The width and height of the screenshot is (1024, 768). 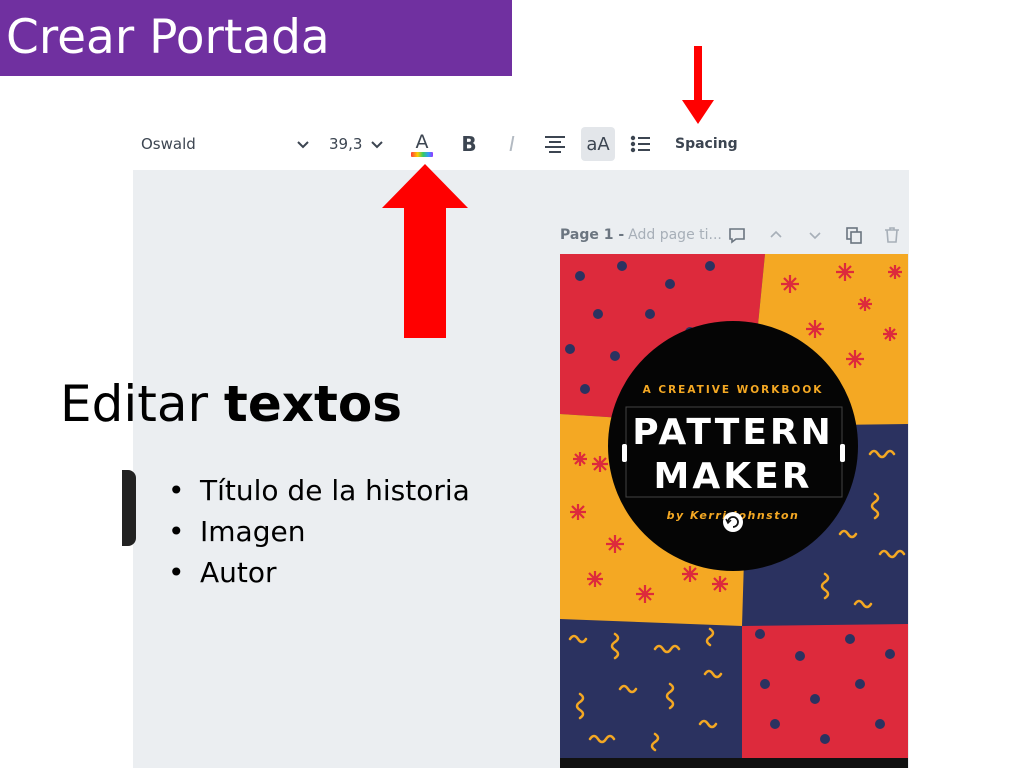 I want to click on heading-bold: textos, so click(x=312, y=404).